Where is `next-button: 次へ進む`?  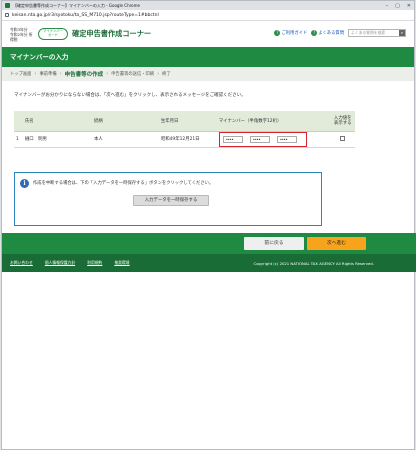
next-button: 次へ進む is located at coordinates (336, 243).